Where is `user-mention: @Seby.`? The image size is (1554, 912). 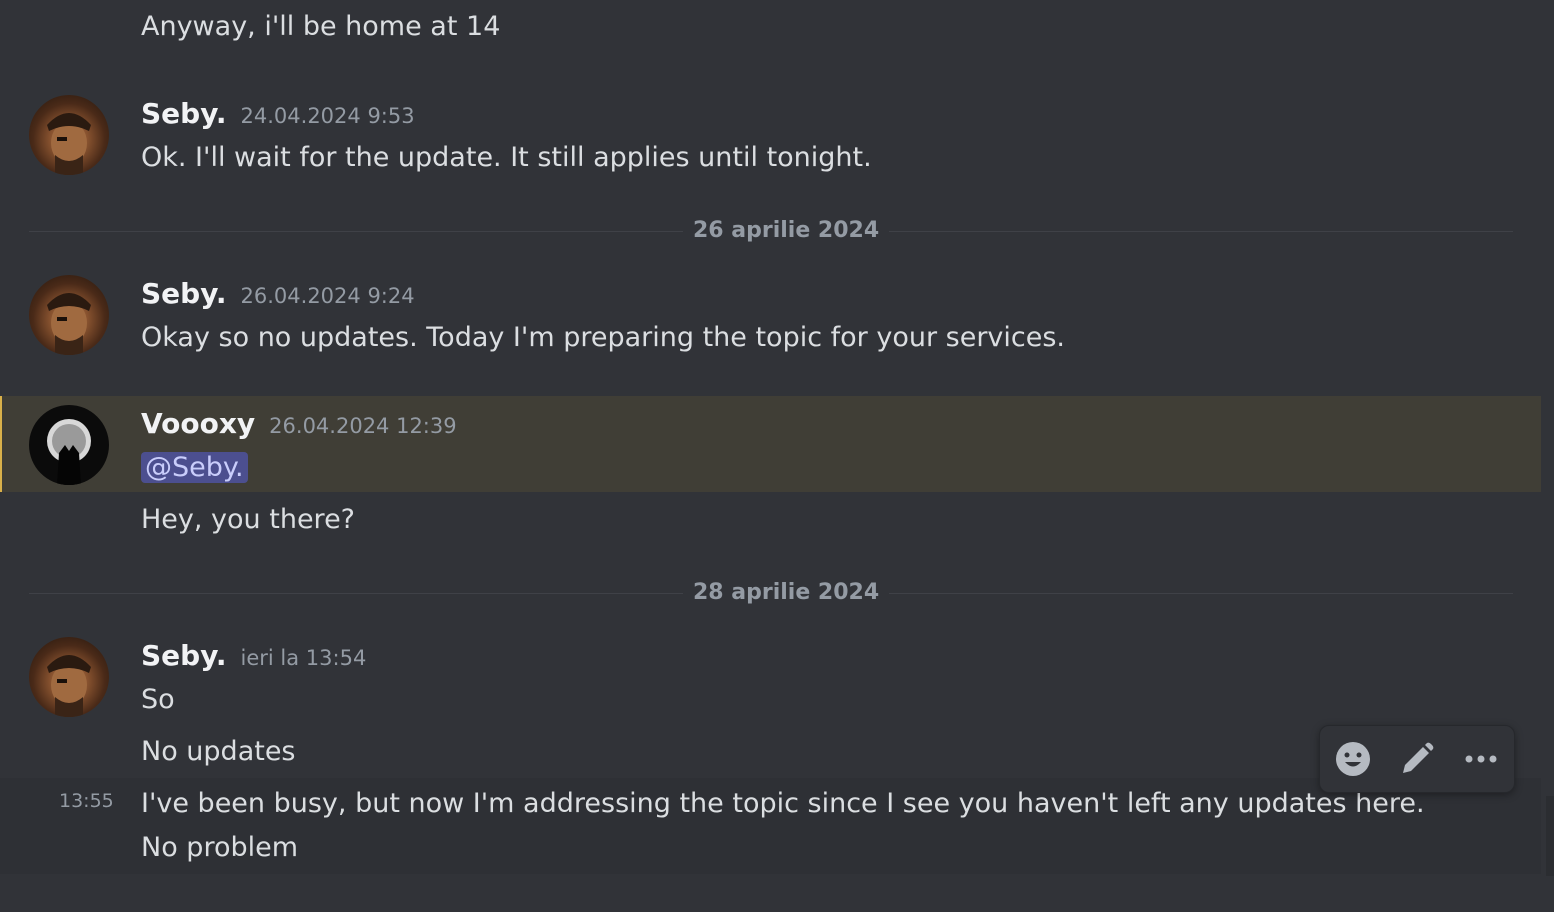
user-mention: @Seby. is located at coordinates (194, 467).